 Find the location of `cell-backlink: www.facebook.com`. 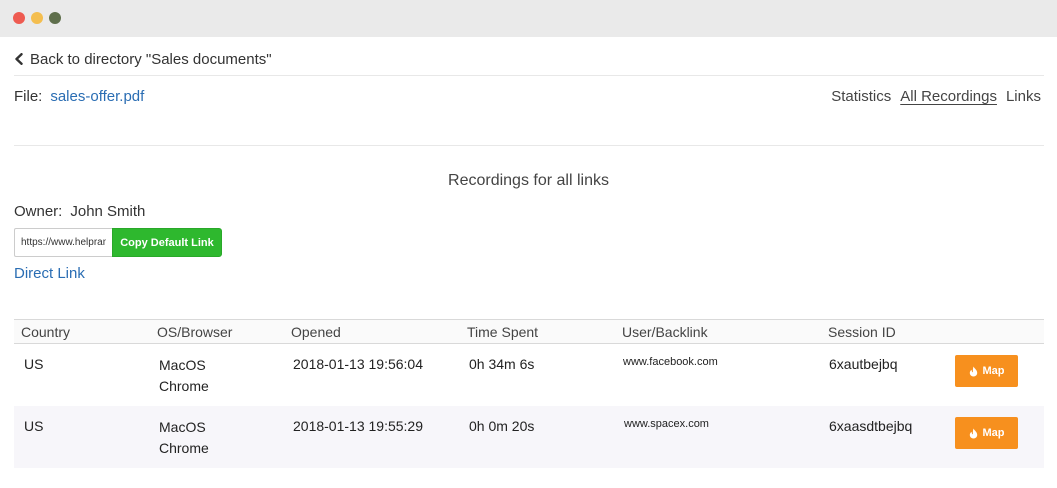

cell-backlink: www.facebook.com is located at coordinates (670, 362).